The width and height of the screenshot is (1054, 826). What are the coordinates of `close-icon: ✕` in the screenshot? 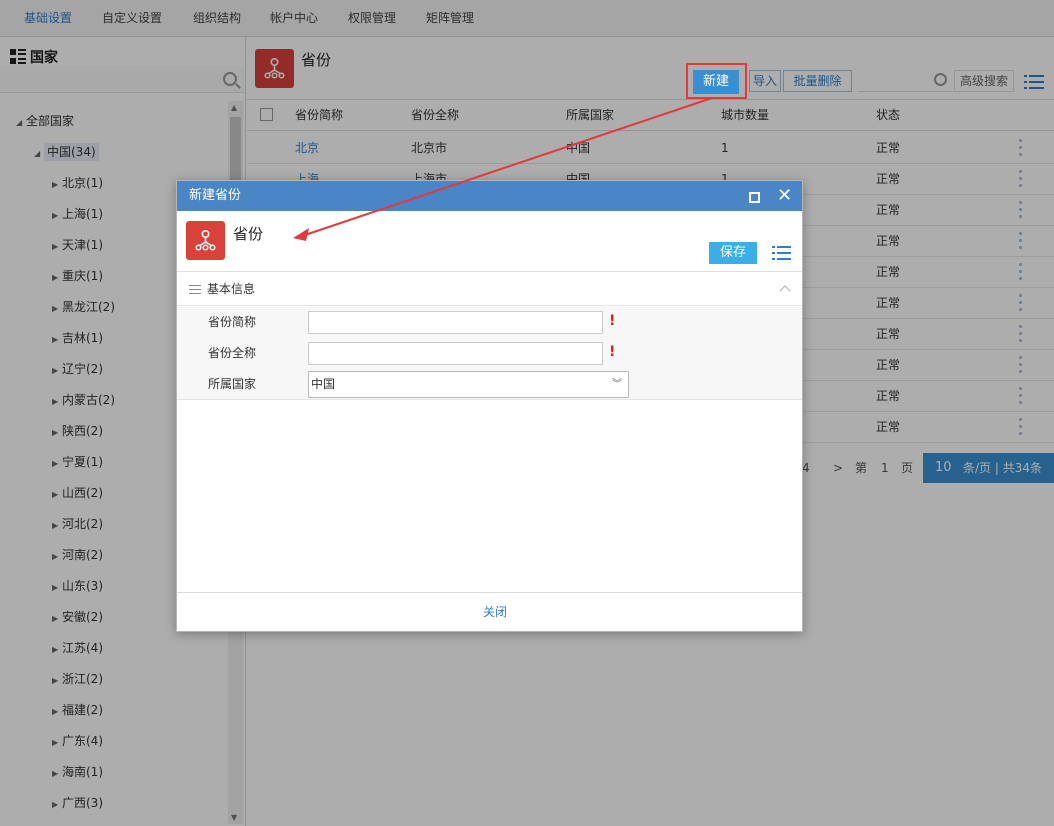 It's located at (784, 196).